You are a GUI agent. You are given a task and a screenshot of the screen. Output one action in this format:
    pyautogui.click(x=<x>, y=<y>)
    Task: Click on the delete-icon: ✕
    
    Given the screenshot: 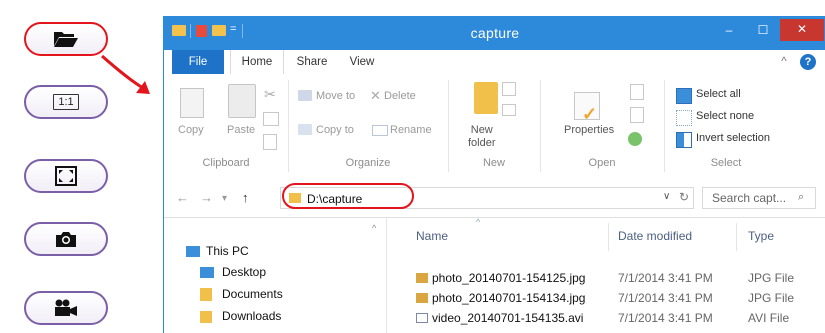 What is the action you would take?
    pyautogui.click(x=375, y=95)
    